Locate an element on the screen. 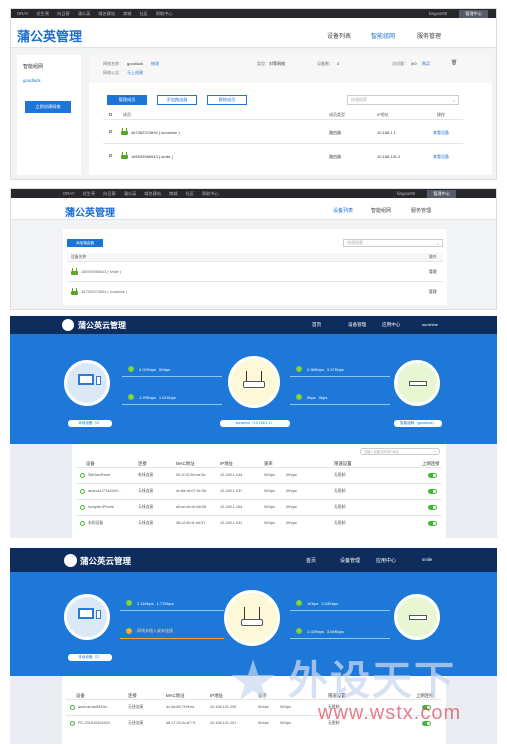 Image resolution: width=507 pixels, height=750 pixels. router-circle is located at coordinates (252, 618).